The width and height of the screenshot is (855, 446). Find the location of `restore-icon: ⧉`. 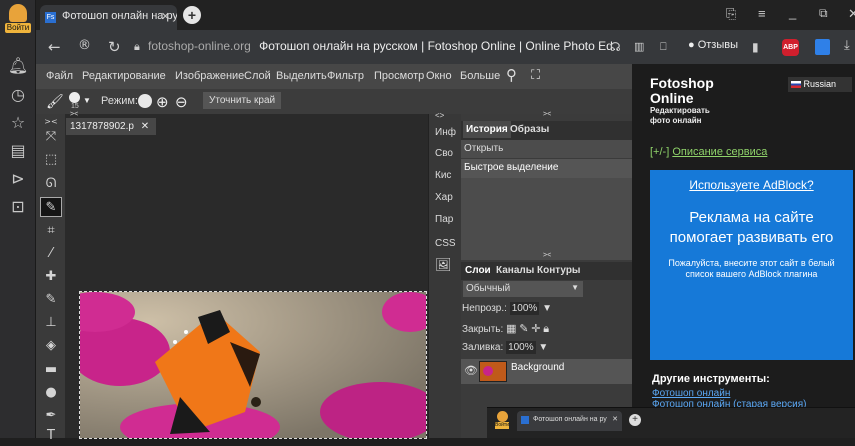

restore-icon: ⧉ is located at coordinates (823, 13).